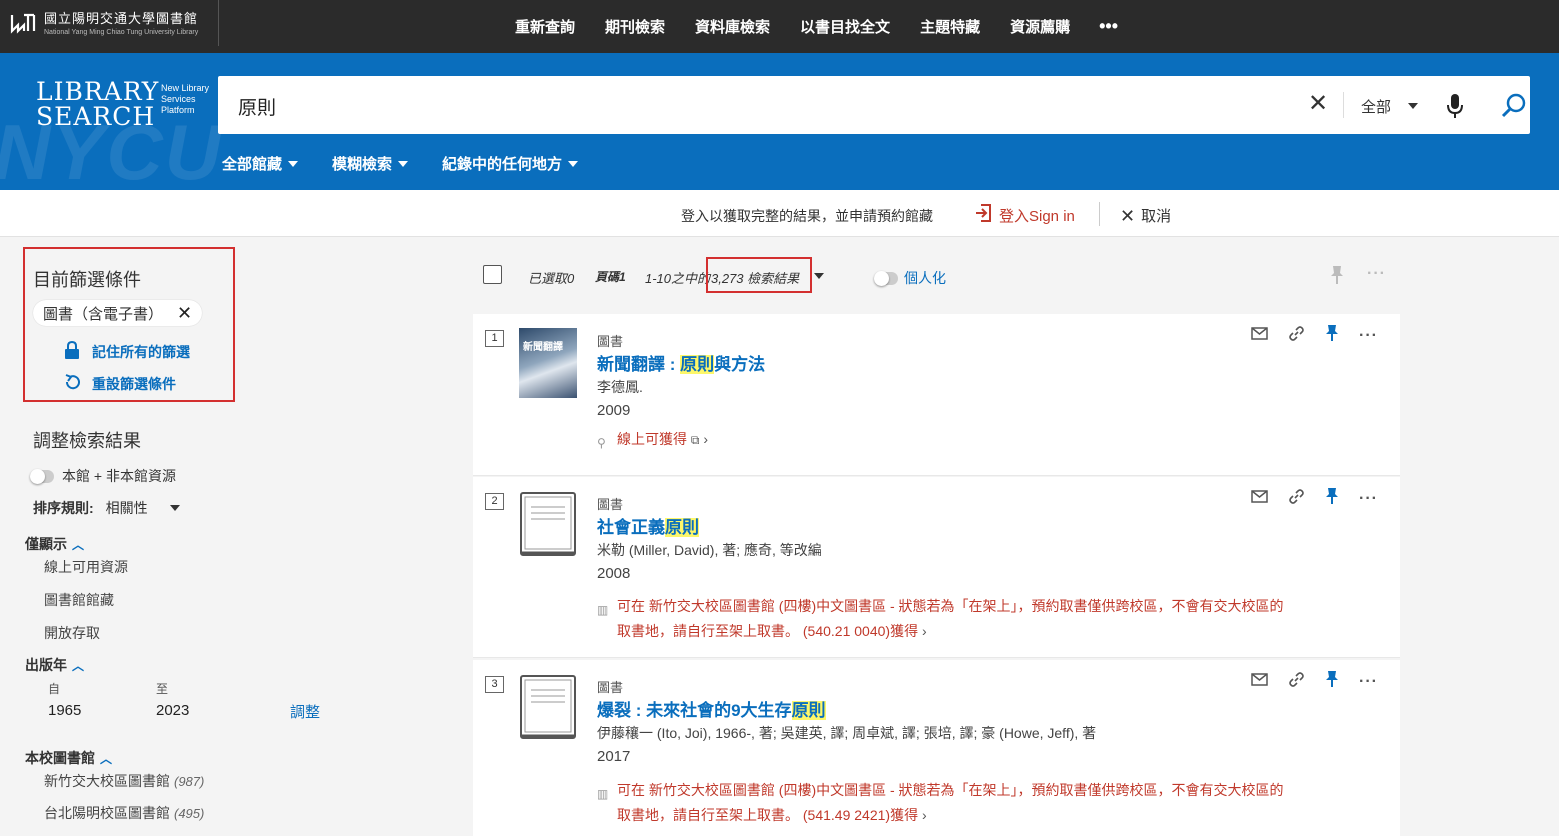 The width and height of the screenshot is (1559, 836). I want to click on result-title-part: 與方法, so click(740, 364).